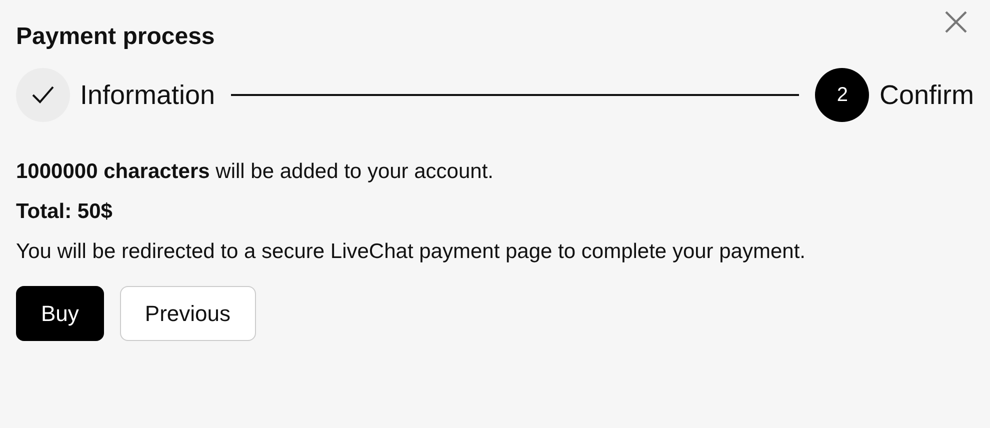 Image resolution: width=990 pixels, height=428 pixels. I want to click on message-text: Total: 50$, so click(65, 212).